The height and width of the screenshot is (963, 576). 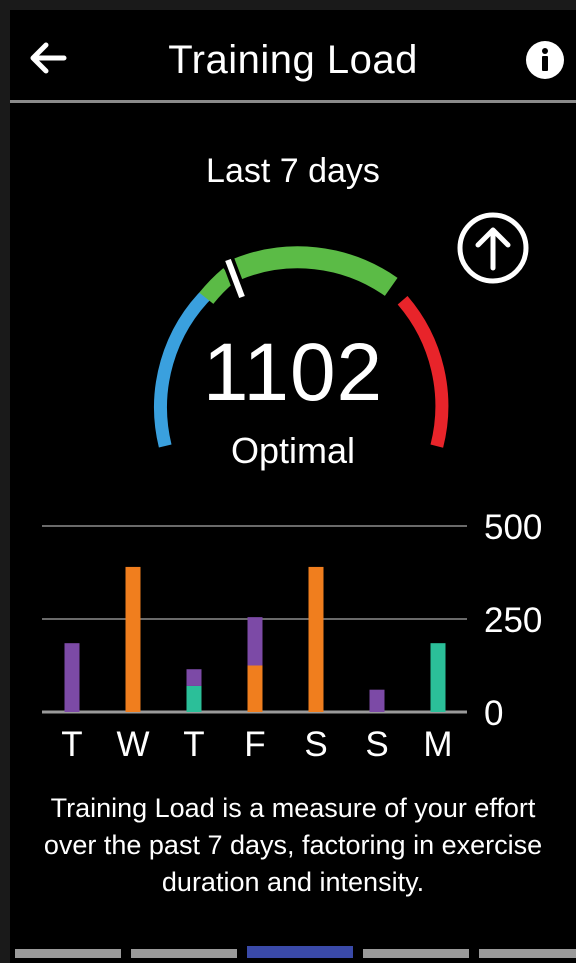 I want to click on x-tick-label: M, so click(x=437, y=744).